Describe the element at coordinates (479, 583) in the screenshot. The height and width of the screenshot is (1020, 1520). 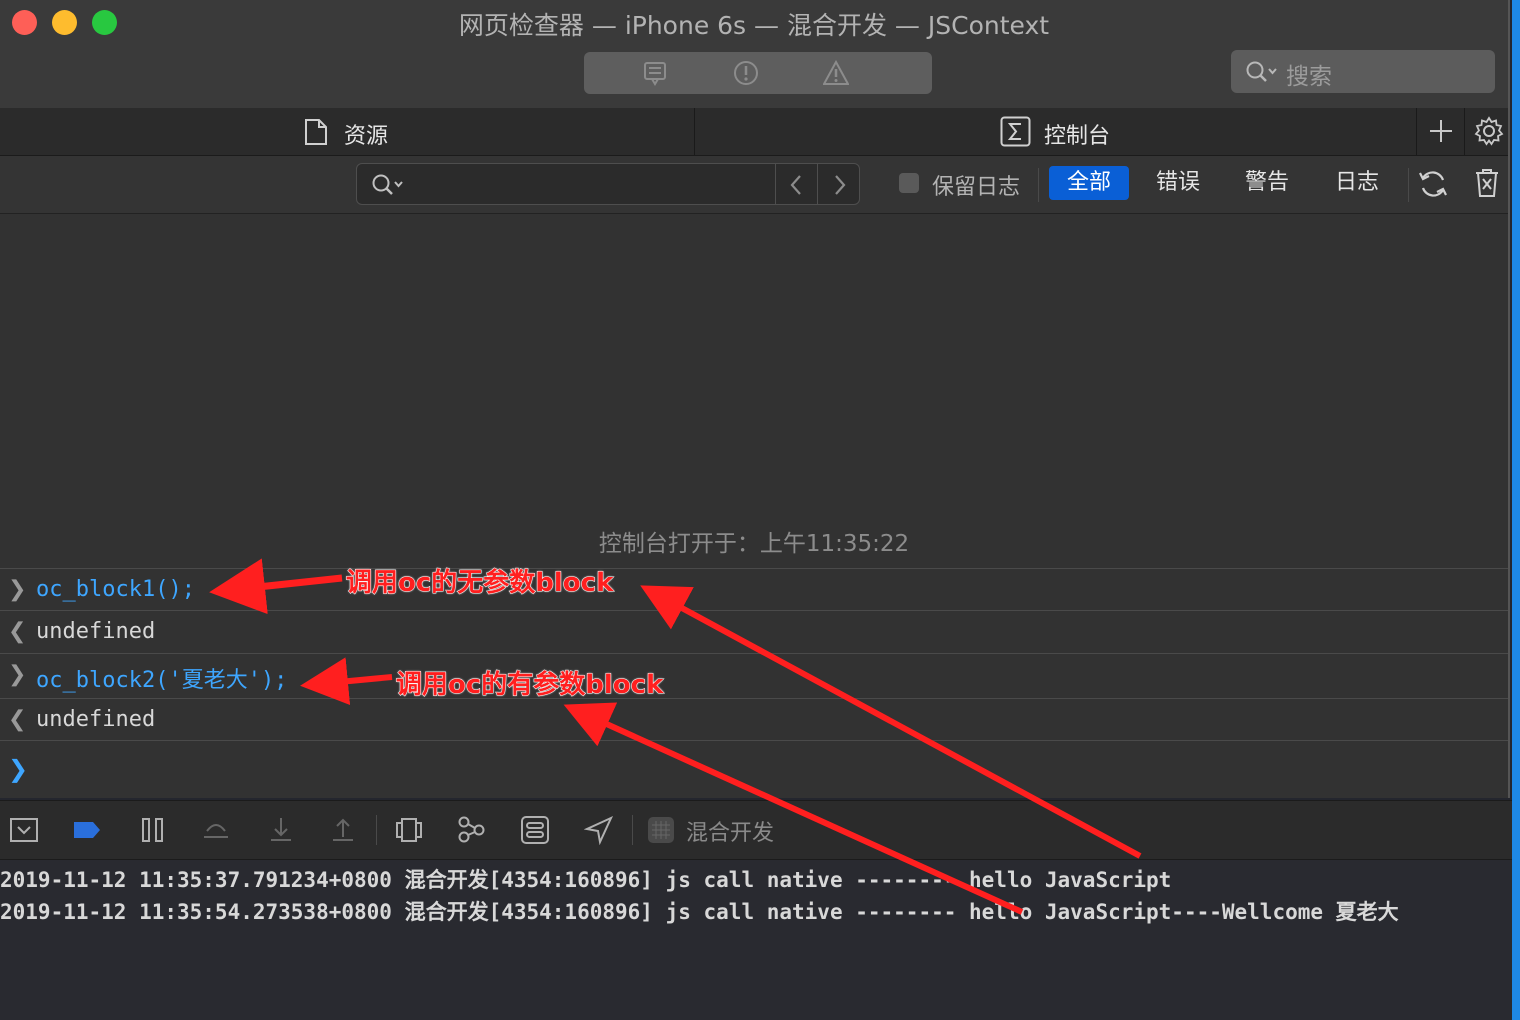
I see `annotation-label: 调用oc的无参数block` at that location.